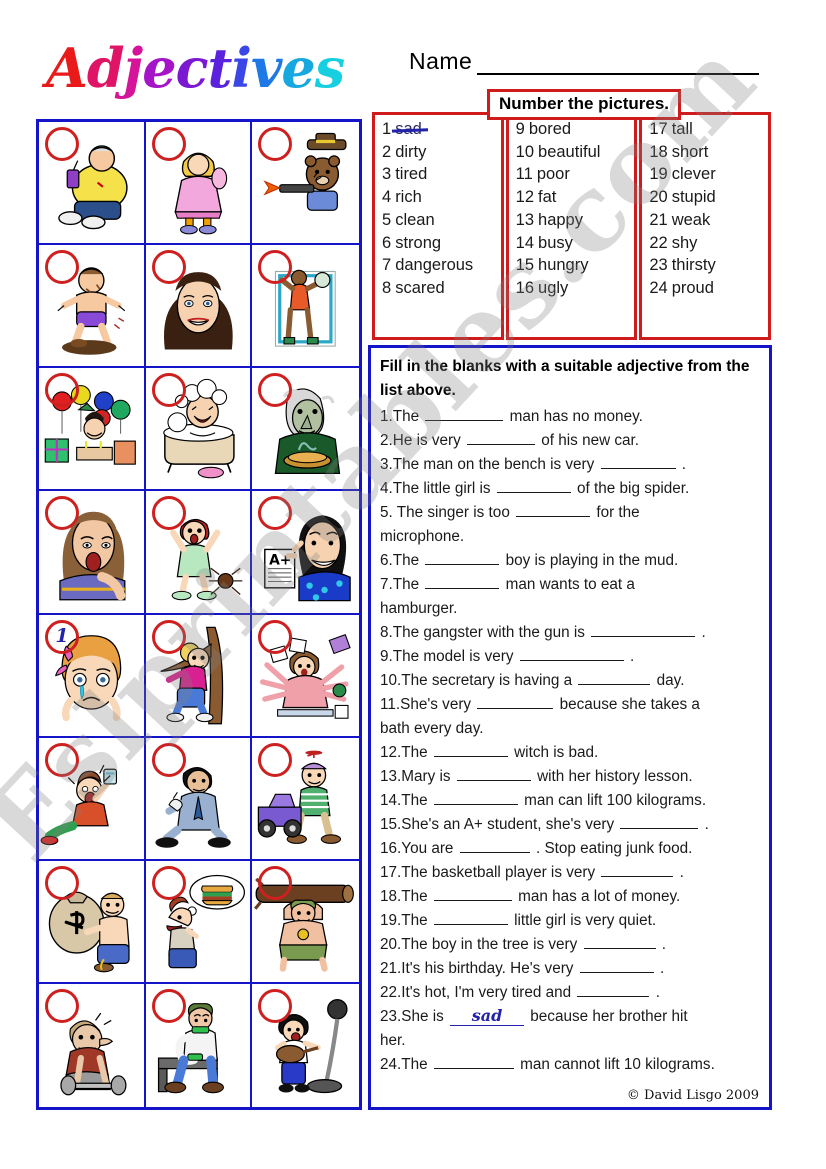 This screenshot has height=1169, width=826. Describe the element at coordinates (573, 242) in the screenshot. I see `word-list-item-14: 14 busy` at that location.